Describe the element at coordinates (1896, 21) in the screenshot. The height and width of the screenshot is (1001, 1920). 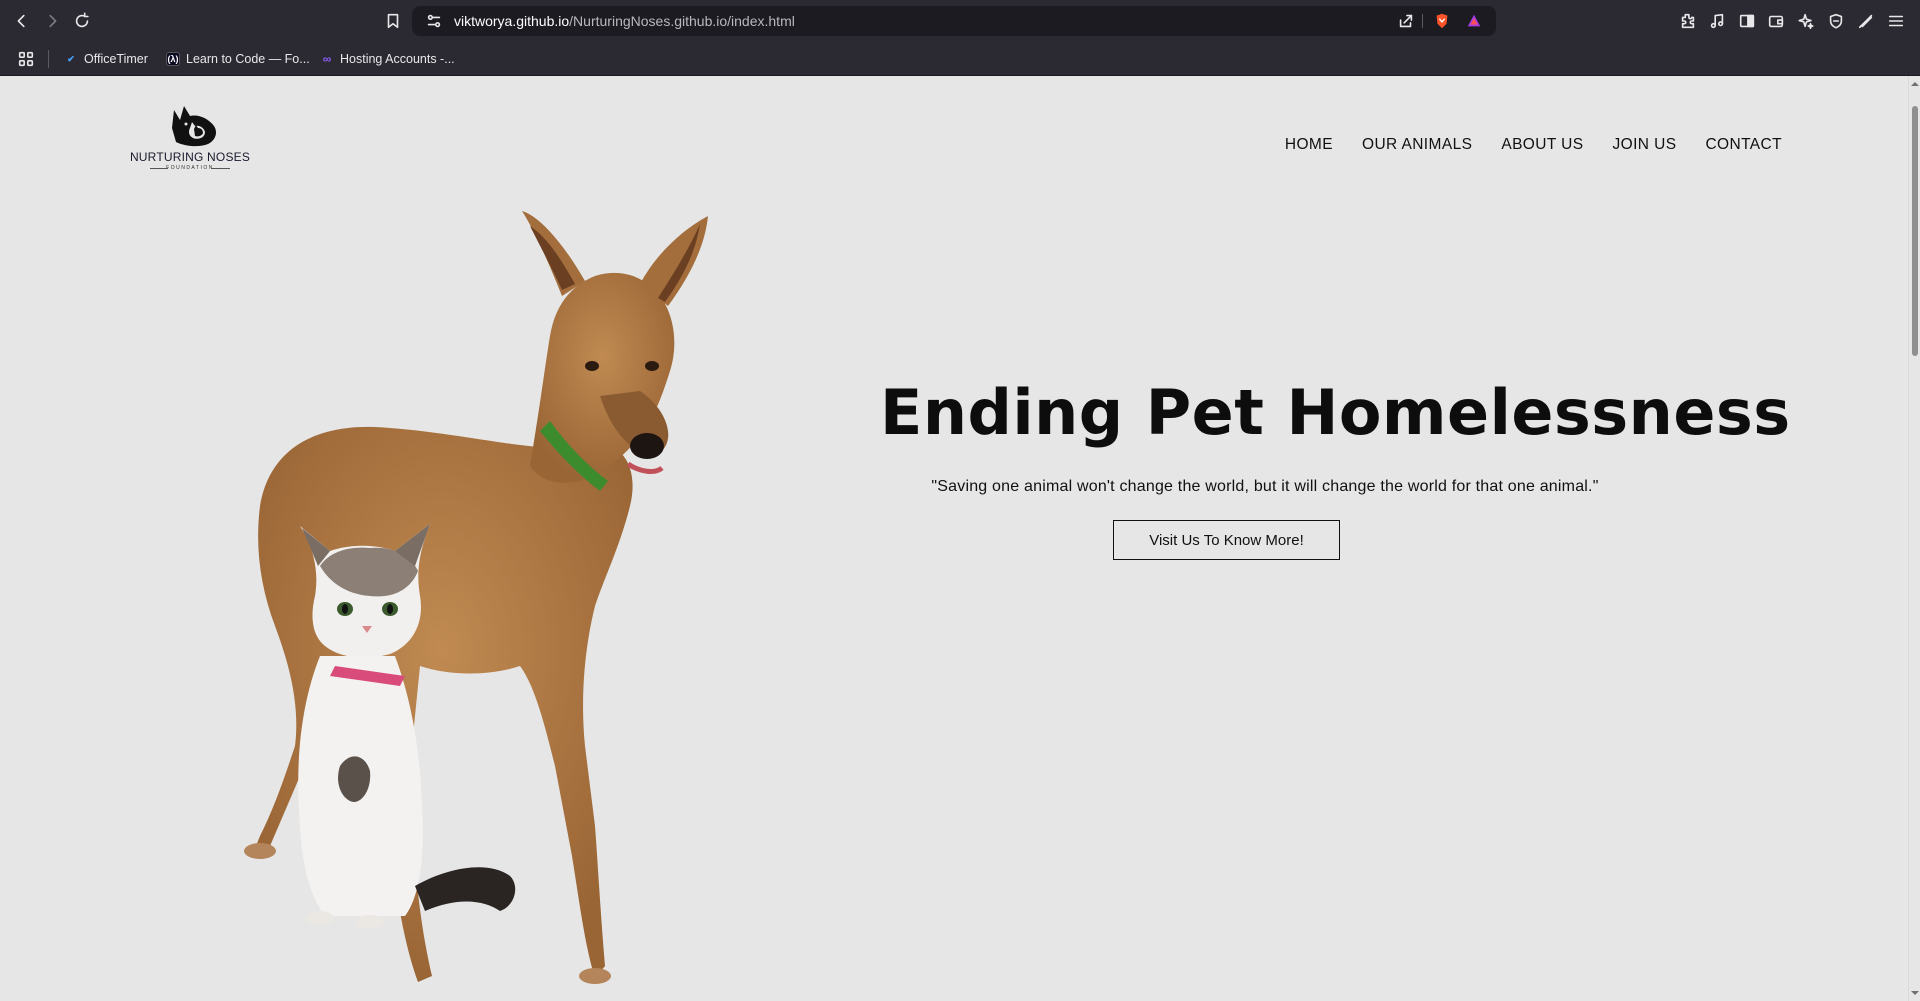
I see `menu-icon` at that location.